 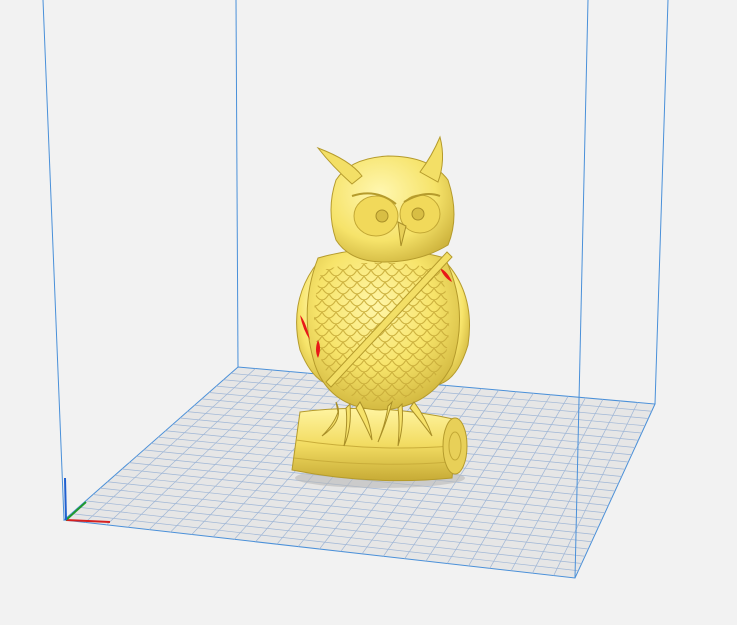 I want to click on owl-head, so click(x=385, y=199).